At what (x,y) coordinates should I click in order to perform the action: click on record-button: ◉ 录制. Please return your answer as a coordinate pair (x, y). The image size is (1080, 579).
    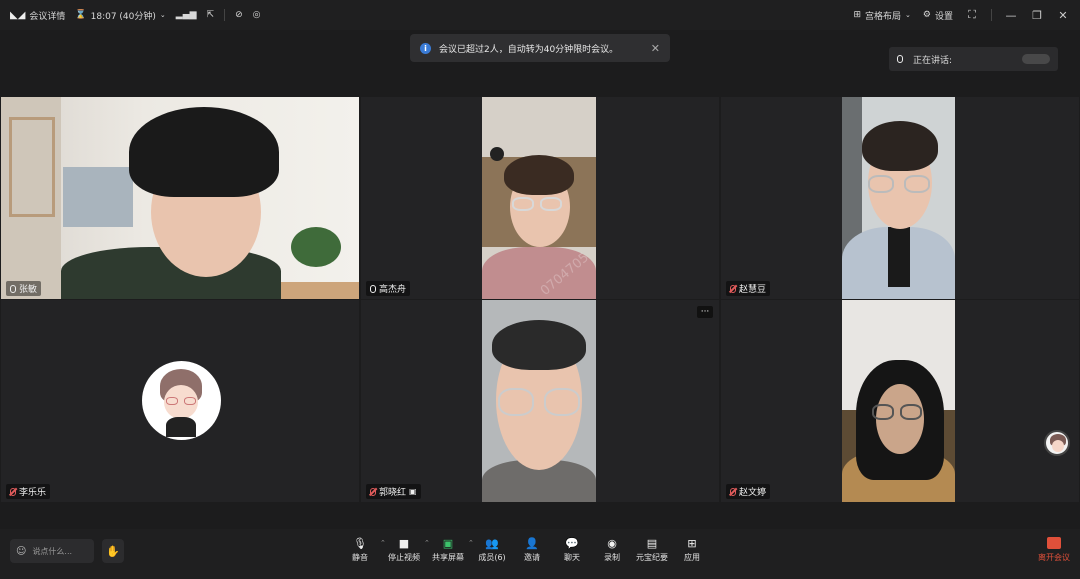
    Looking at the image, I should click on (612, 550).